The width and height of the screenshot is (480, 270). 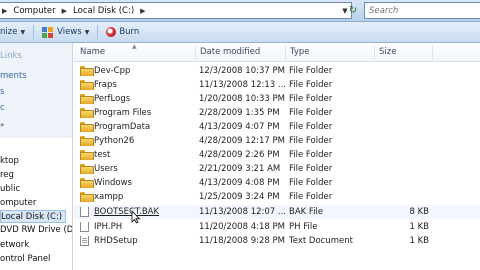 I want to click on nav-item-control-panel: ontrol Panel, so click(x=25, y=259).